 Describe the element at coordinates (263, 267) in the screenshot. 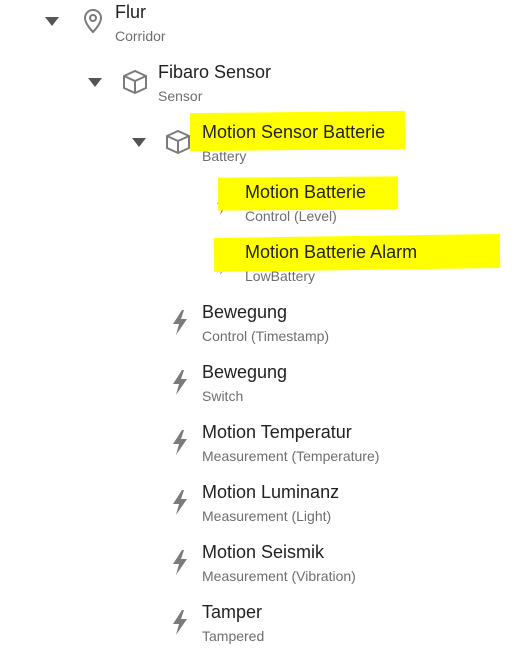

I see `tree-item: Motion Batterie Alarm LowBattery` at that location.